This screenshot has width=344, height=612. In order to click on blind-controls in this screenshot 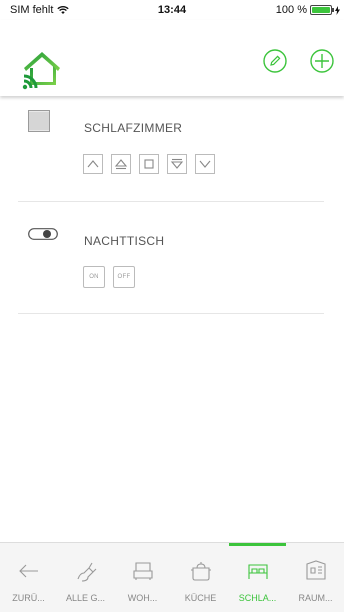, I will do `click(149, 164)`.